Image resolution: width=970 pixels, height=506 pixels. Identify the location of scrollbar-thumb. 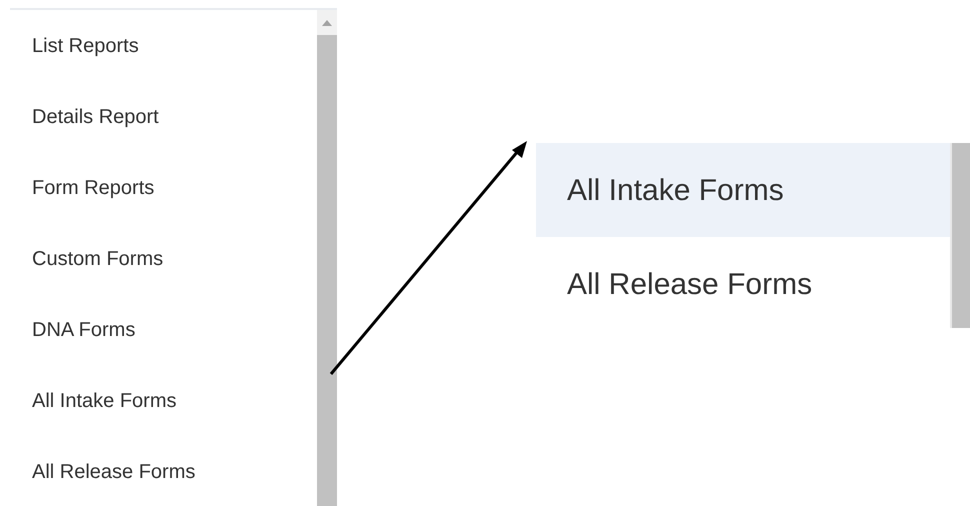
(960, 235).